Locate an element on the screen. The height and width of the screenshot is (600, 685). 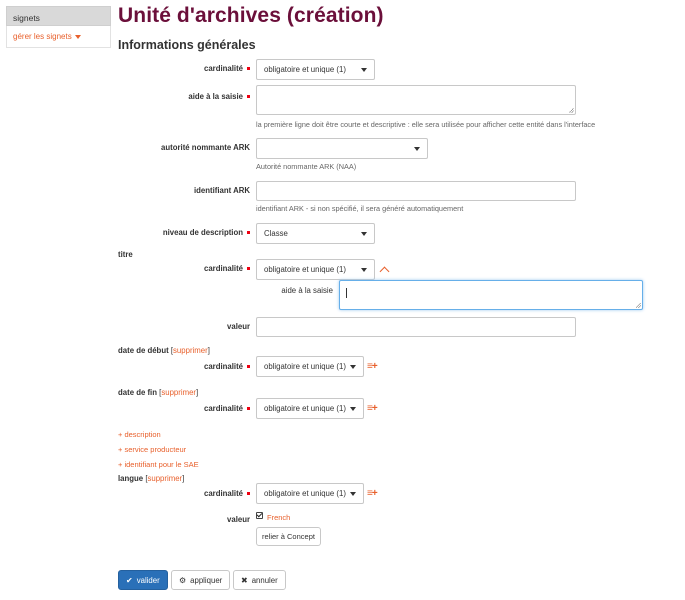
titre-heading: titre is located at coordinates (125, 254).